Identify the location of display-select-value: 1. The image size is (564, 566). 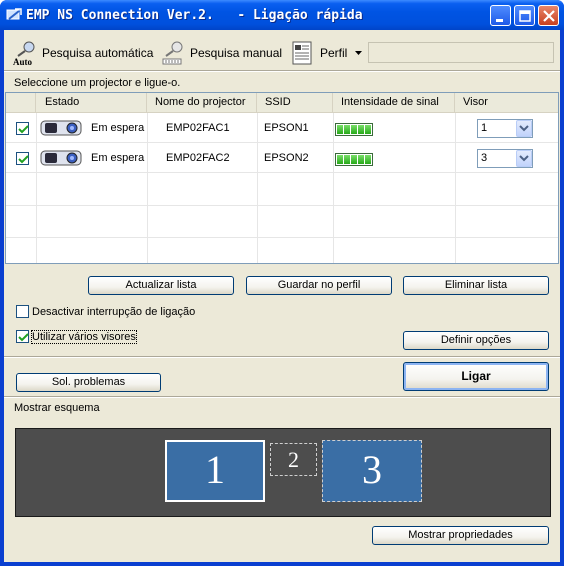
(484, 128).